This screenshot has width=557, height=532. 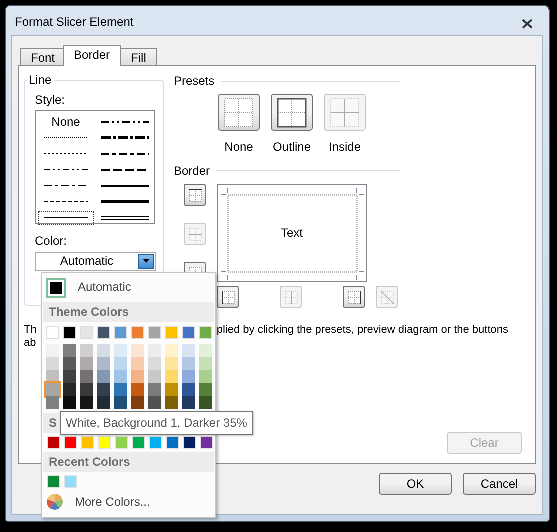 I want to click on style-label: Style:, so click(x=50, y=100).